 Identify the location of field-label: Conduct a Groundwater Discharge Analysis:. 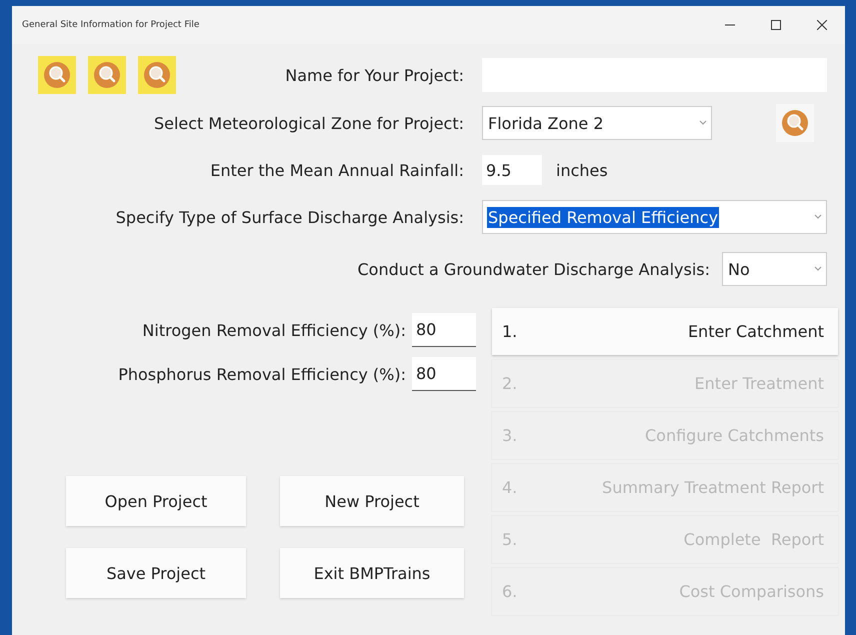
(533, 269).